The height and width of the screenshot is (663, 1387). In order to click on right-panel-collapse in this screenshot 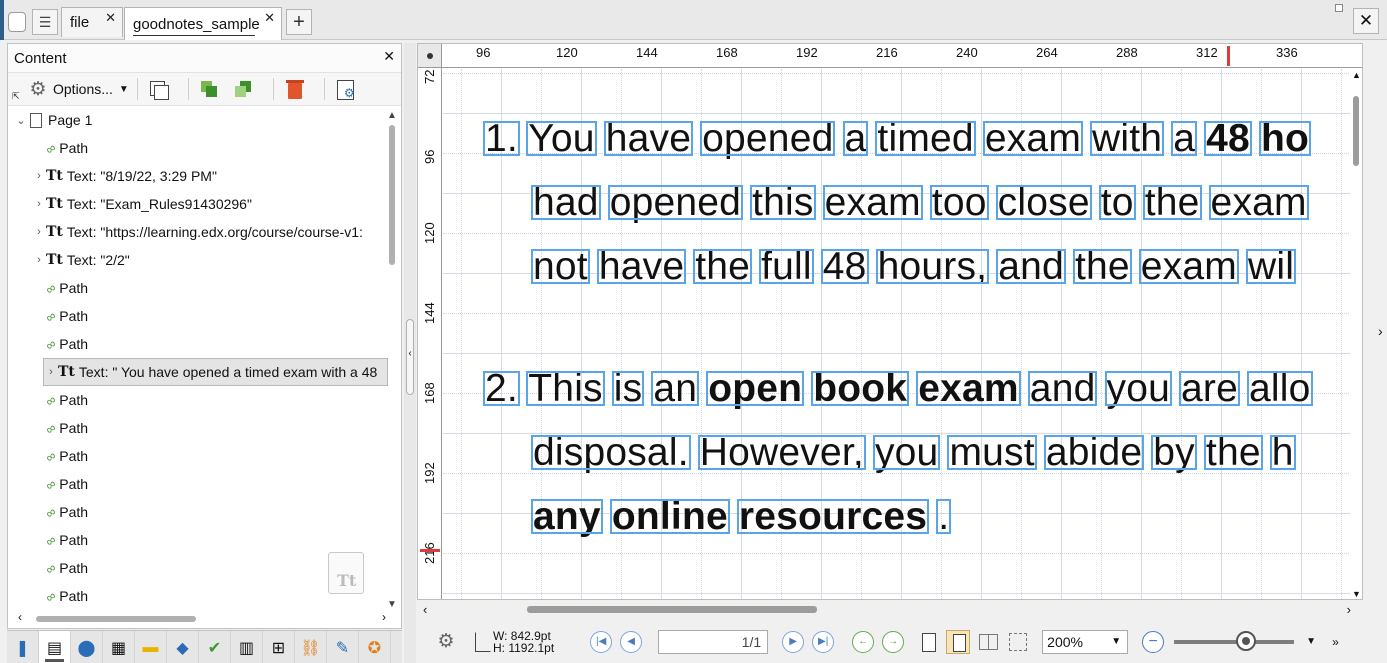, I will do `click(1382, 336)`.